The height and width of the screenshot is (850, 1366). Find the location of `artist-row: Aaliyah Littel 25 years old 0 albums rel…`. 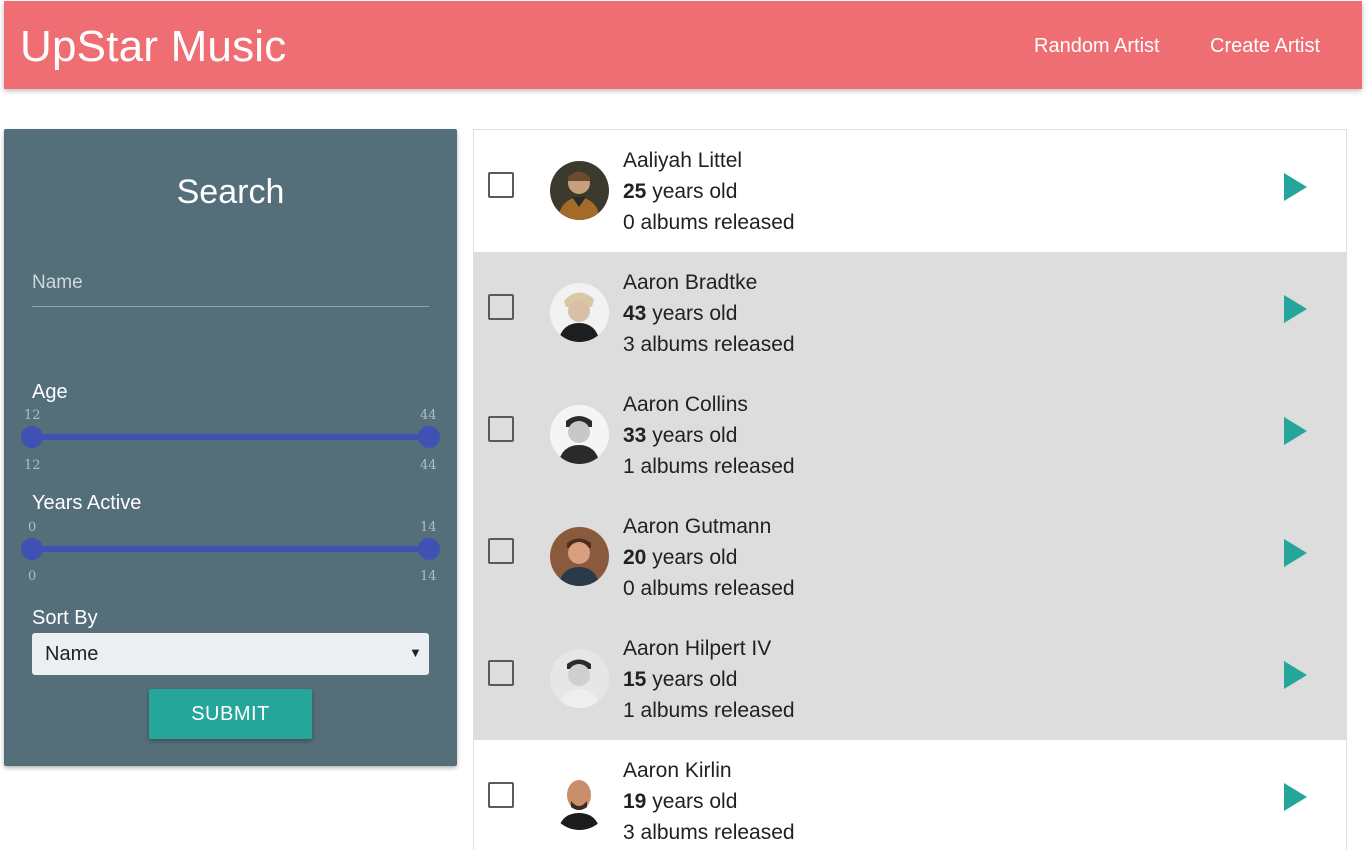

artist-row: Aaliyah Littel 25 years old 0 albums rel… is located at coordinates (910, 191).